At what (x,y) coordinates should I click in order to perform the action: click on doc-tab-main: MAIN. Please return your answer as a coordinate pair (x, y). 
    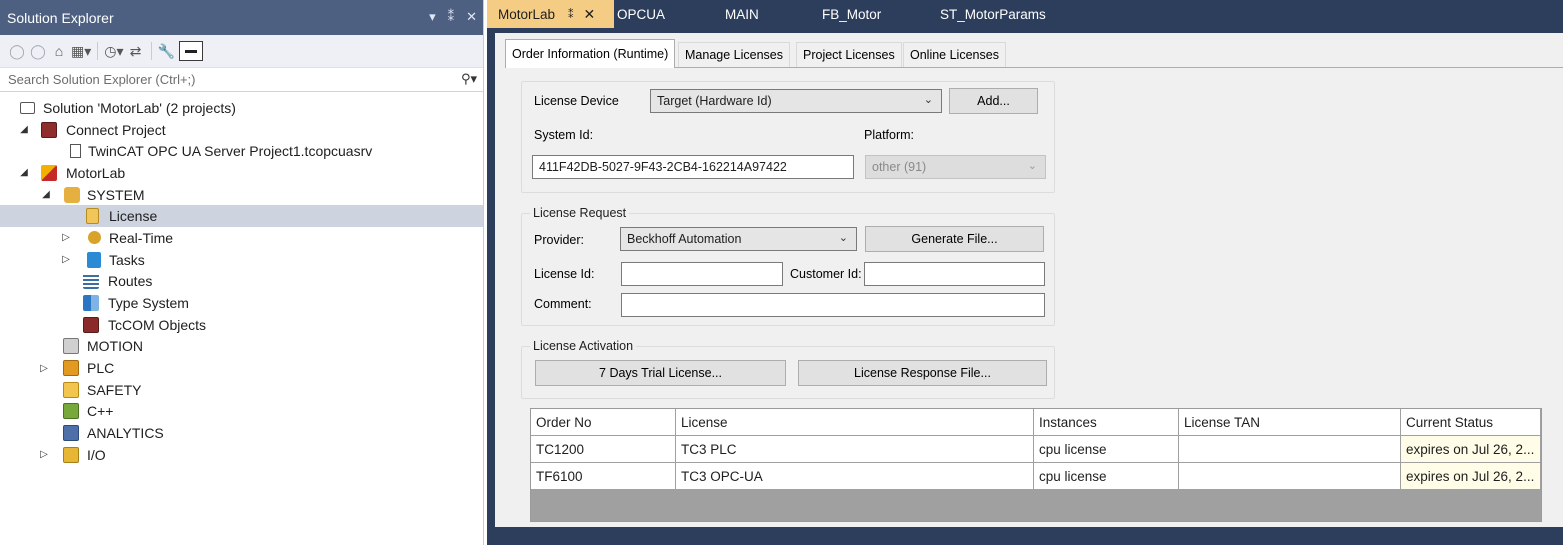
    Looking at the image, I should click on (769, 14).